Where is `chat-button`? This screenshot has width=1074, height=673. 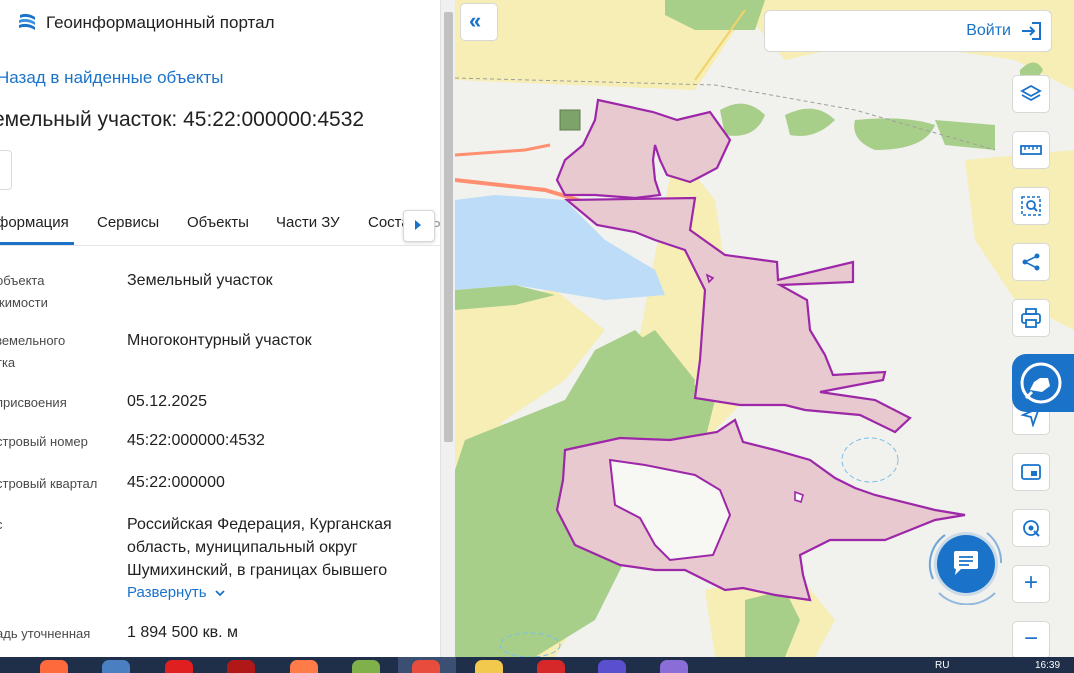 chat-button is located at coordinates (966, 564).